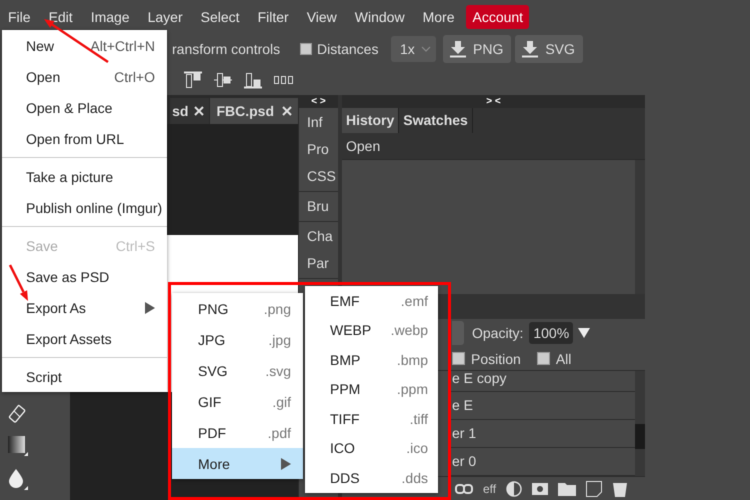  I want to click on panel-button: Inf, so click(318, 122).